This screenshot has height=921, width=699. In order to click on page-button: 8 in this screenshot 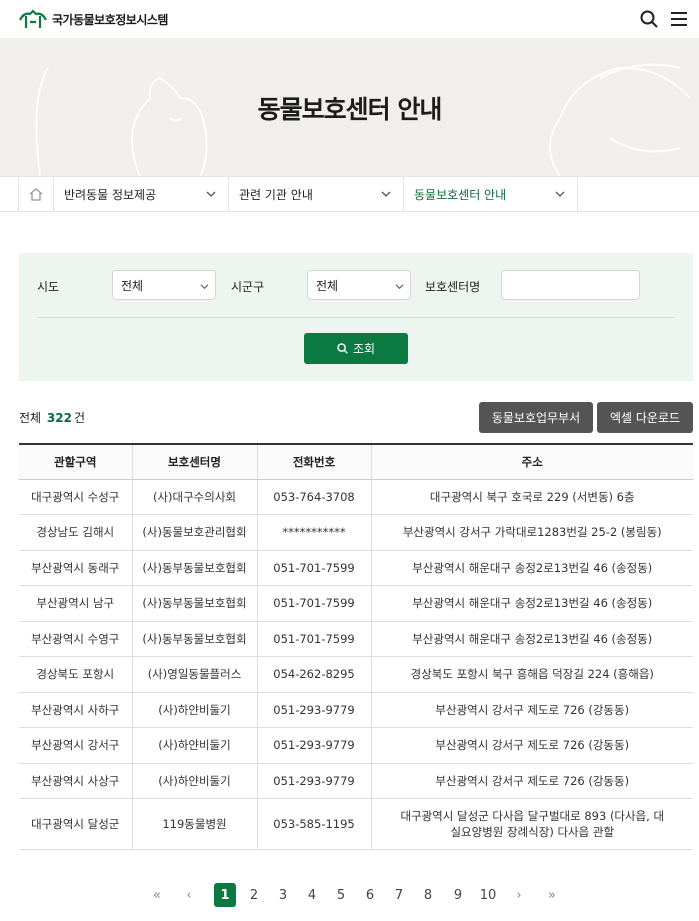, I will do `click(428, 895)`.